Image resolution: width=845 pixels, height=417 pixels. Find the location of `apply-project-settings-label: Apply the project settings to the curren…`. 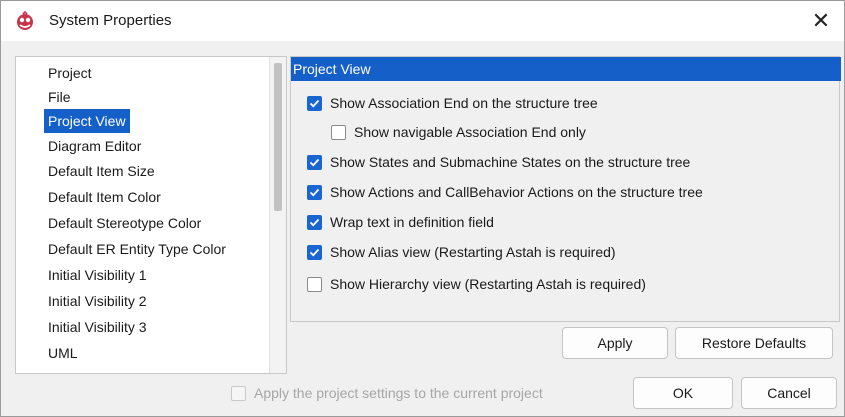

apply-project-settings-label: Apply the project settings to the curren… is located at coordinates (398, 393).